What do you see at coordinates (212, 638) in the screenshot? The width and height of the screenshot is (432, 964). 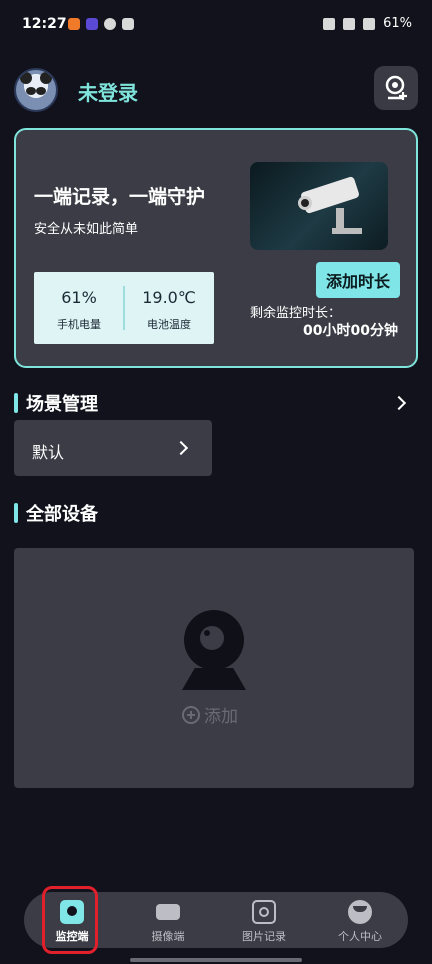 I see `webcam-lens` at bounding box center [212, 638].